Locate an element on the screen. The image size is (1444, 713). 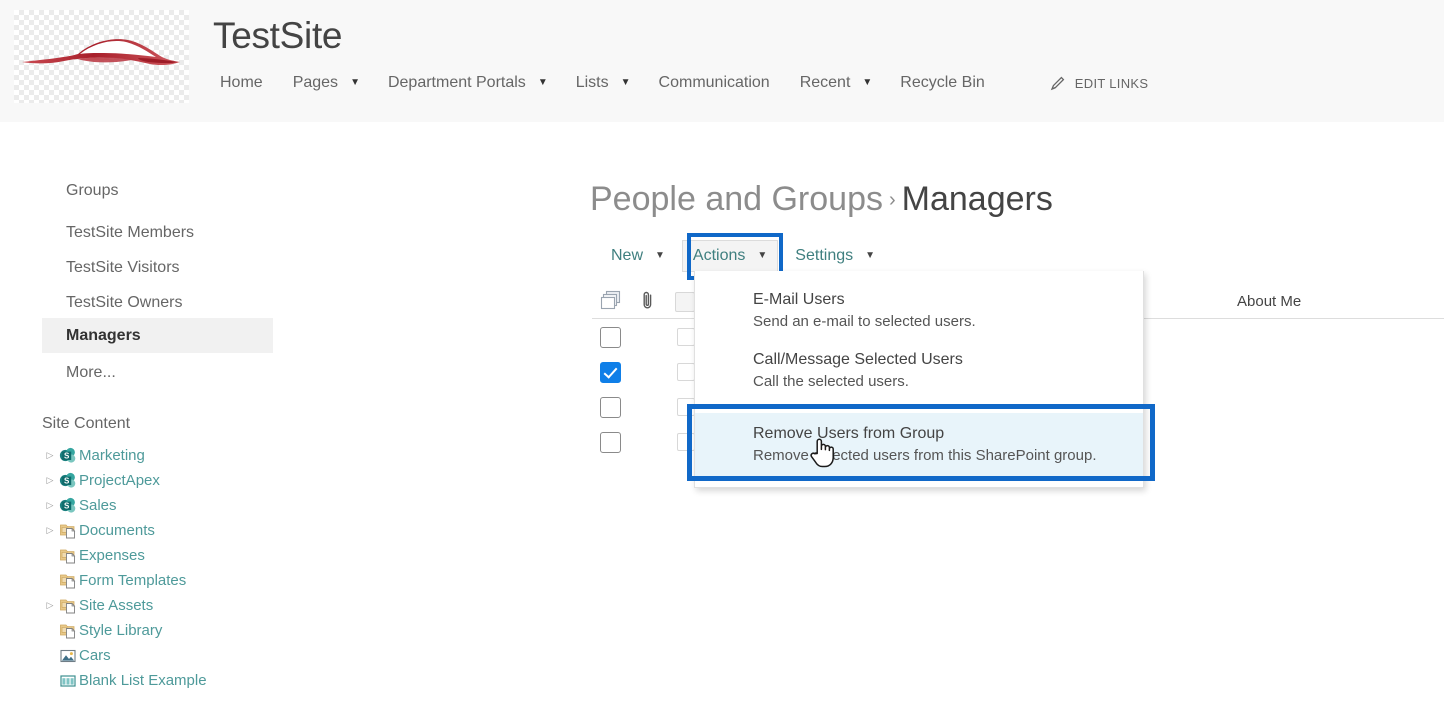
tree-item-label: Sales is located at coordinates (98, 505).